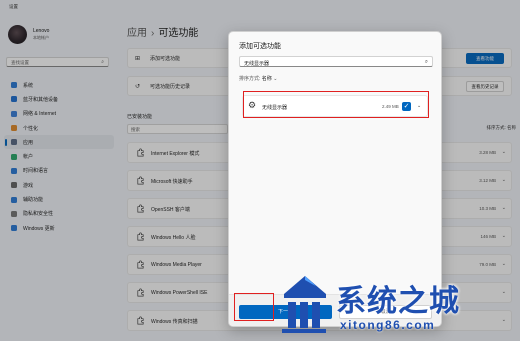 This screenshot has width=520, height=341. Describe the element at coordinates (336, 104) in the screenshot. I see `highlight-box-option` at that location.